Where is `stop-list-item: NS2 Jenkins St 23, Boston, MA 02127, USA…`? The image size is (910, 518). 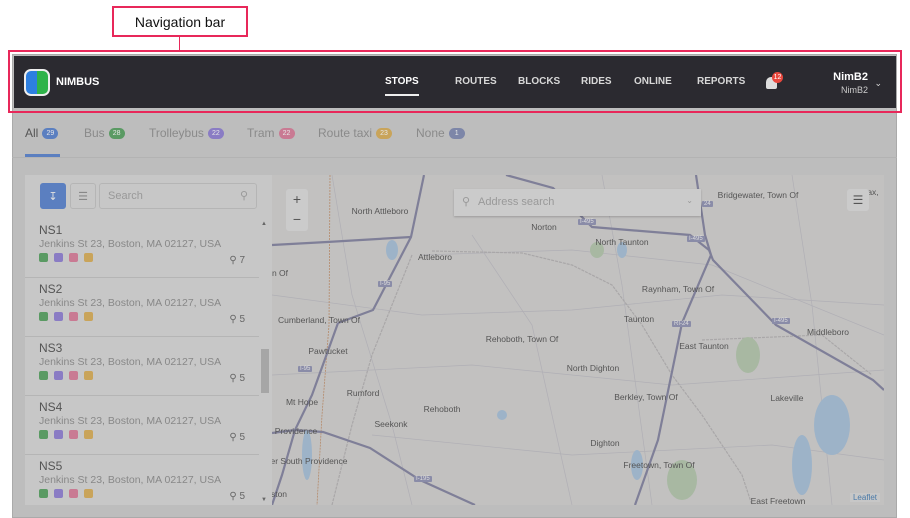
stop-list-item: NS2 Jenkins St 23, Boston, MA 02127, USA… is located at coordinates (142, 307).